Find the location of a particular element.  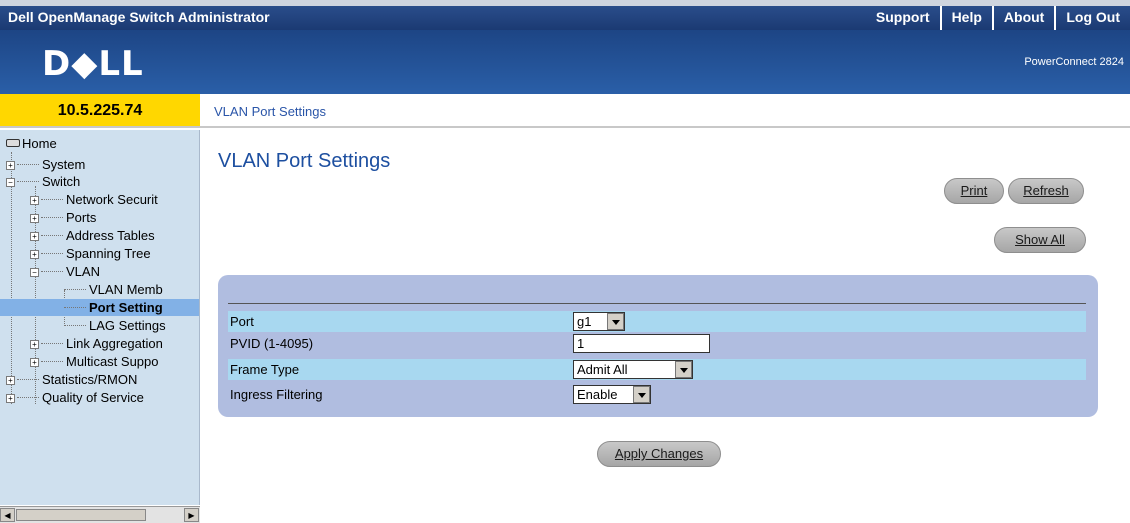

pvid-value: 1 is located at coordinates (581, 343).